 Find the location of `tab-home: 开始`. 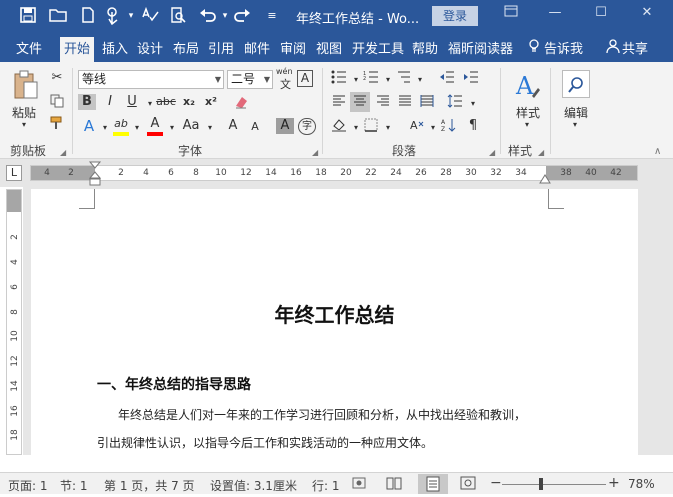

tab-home: 开始 is located at coordinates (77, 49).